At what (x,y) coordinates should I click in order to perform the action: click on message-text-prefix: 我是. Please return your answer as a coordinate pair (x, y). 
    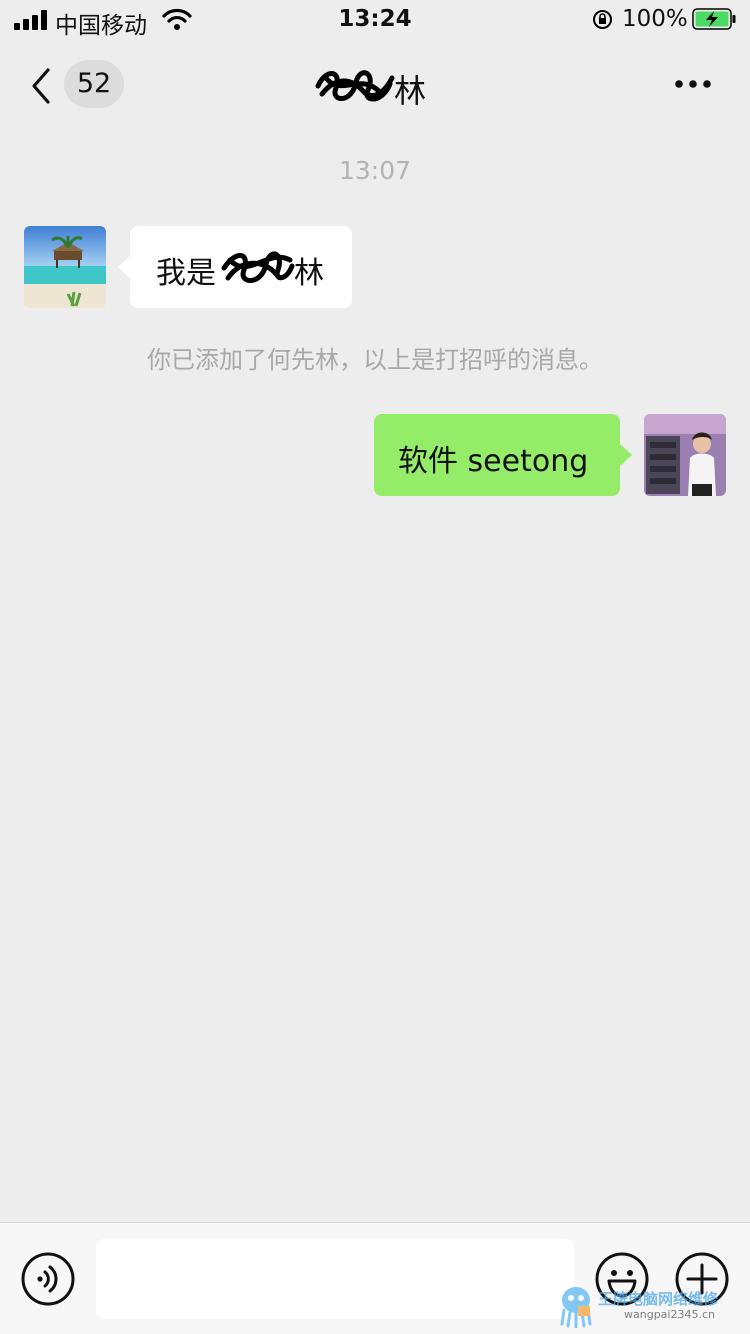
    Looking at the image, I should click on (186, 273).